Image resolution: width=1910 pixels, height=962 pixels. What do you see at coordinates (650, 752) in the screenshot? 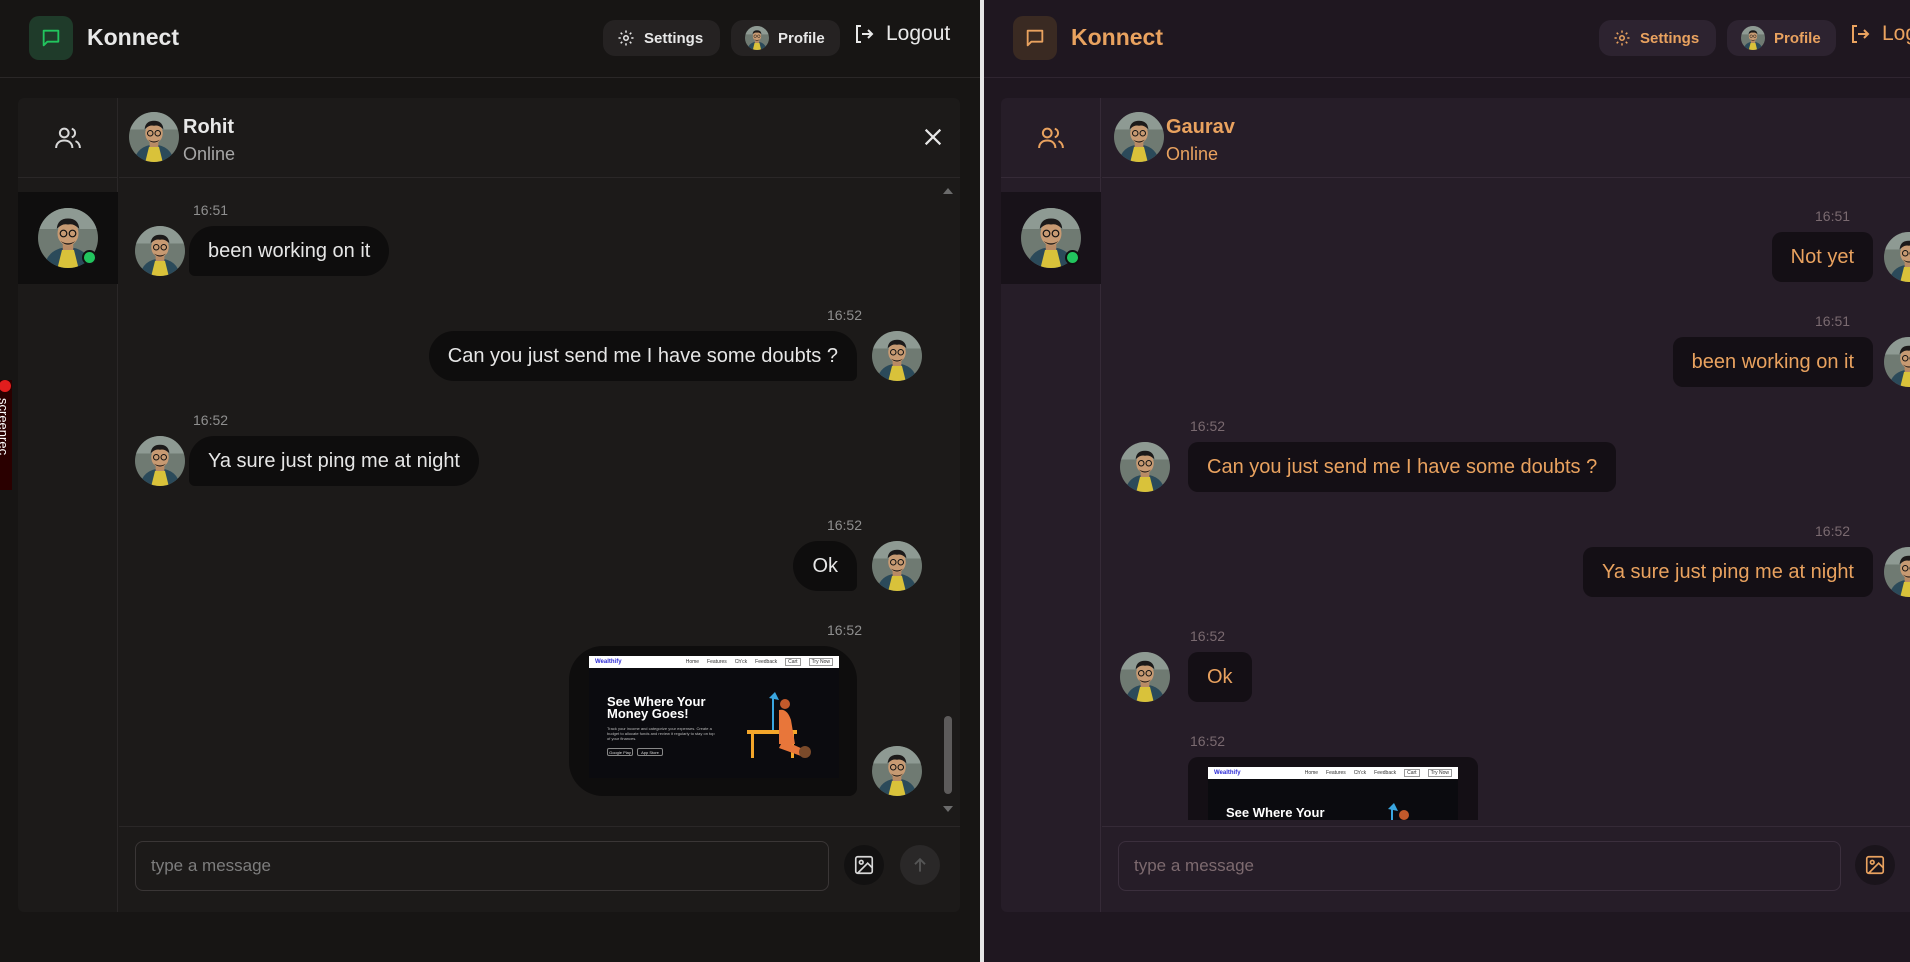
I see `app-store-badge: App Store` at bounding box center [650, 752].